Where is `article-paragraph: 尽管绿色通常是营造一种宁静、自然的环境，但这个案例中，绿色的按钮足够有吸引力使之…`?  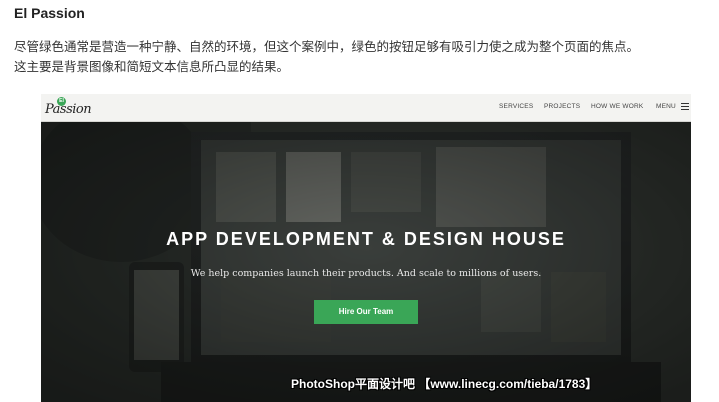
article-paragraph: 尽管绿色通常是营造一种宁静、自然的环境，但这个案例中，绿色的按钮足够有吸引力使之… is located at coordinates (364, 57).